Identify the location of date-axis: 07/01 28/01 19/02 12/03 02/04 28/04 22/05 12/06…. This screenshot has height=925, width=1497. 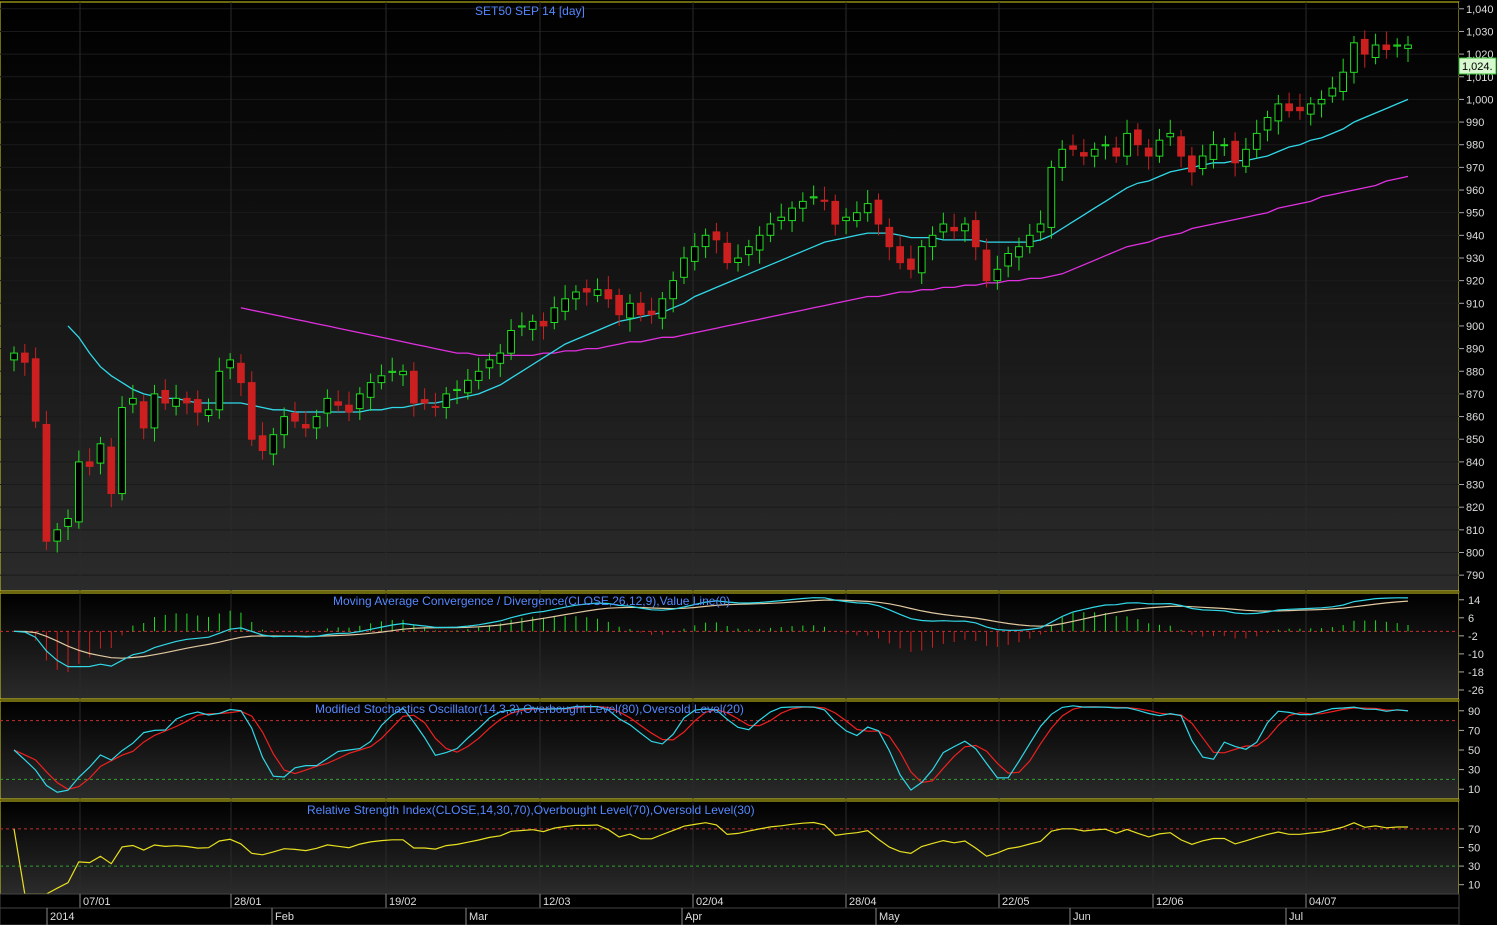
(730, 909).